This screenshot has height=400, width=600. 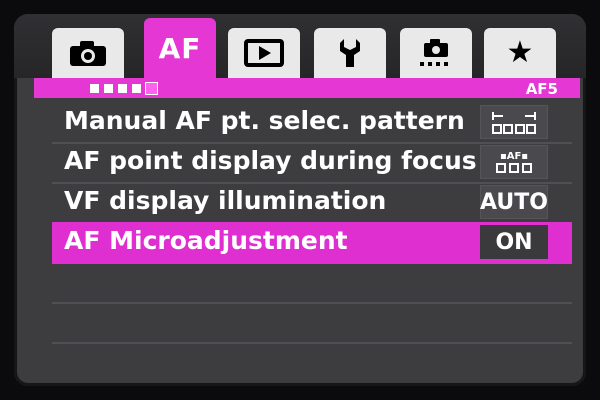 I want to click on menu-item-manual-af-pattern: Manual AF pt. selec. pattern, so click(x=312, y=123).